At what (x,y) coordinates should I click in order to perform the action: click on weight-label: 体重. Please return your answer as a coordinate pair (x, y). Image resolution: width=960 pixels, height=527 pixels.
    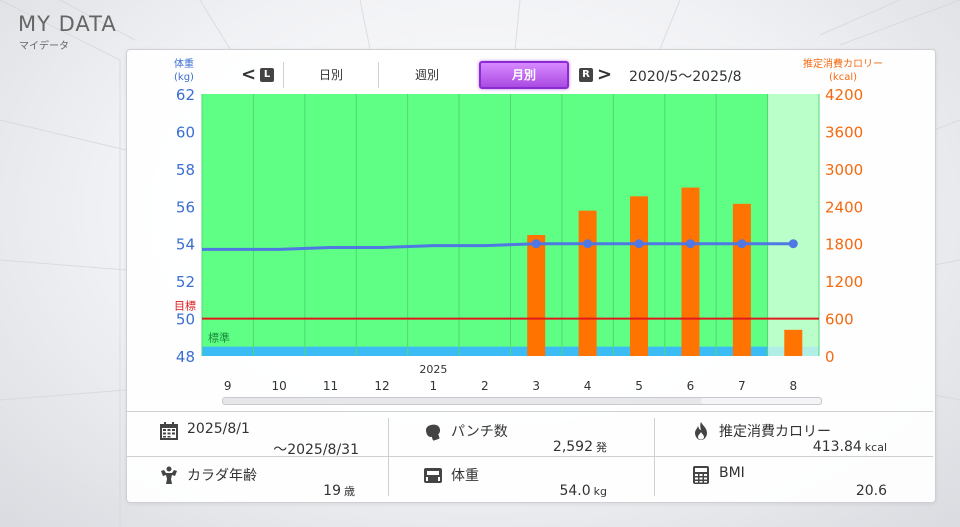
    Looking at the image, I should click on (465, 476).